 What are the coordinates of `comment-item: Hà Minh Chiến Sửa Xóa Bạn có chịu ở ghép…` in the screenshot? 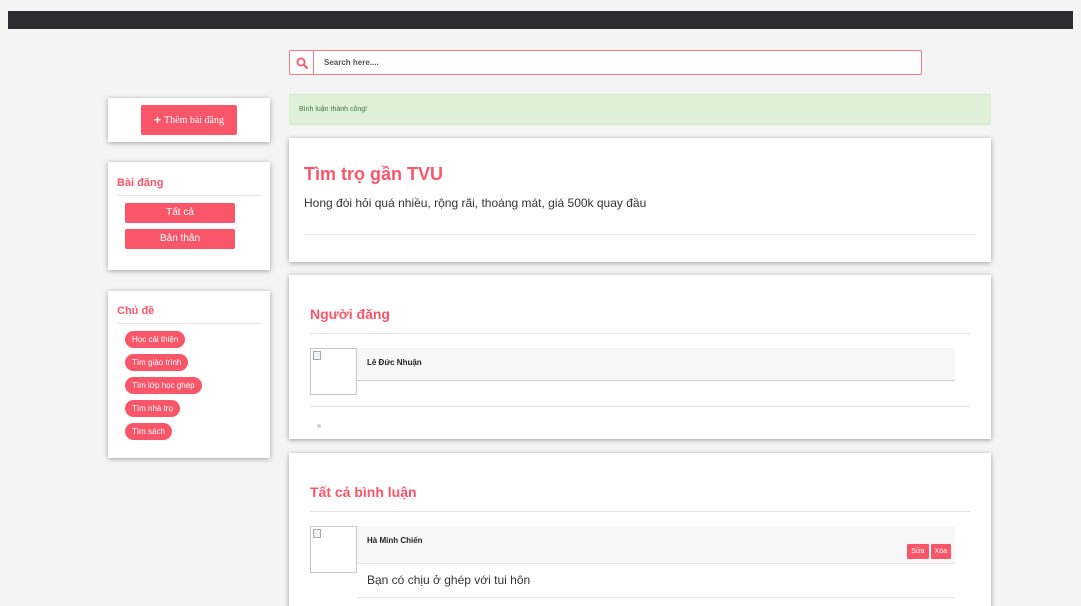 It's located at (632, 563).